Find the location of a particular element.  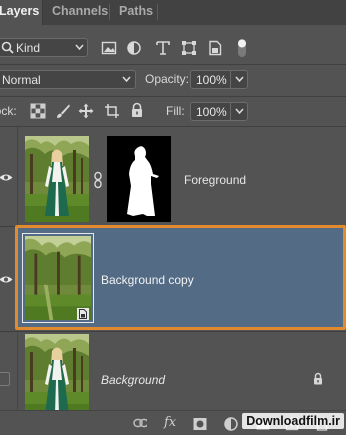

lock-position-icon is located at coordinates (86, 111).